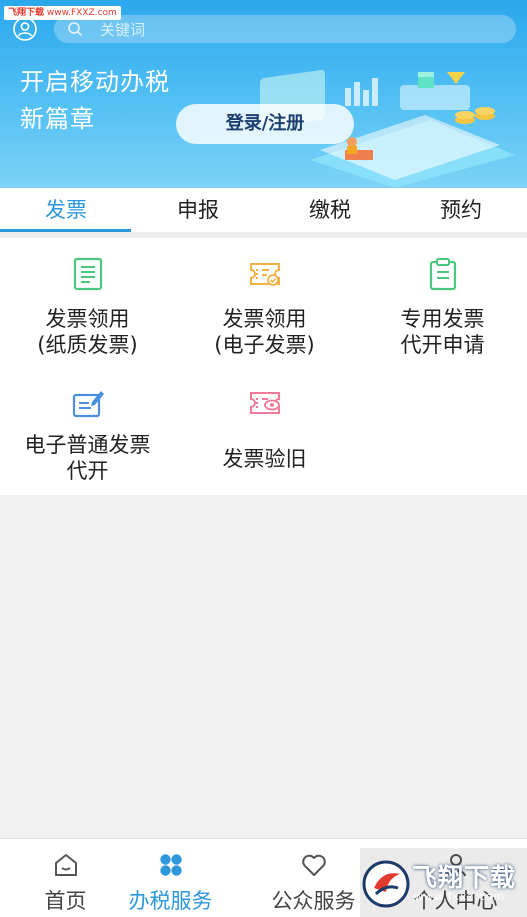  Describe the element at coordinates (442, 274) in the screenshot. I see `clipboard-icon` at that location.